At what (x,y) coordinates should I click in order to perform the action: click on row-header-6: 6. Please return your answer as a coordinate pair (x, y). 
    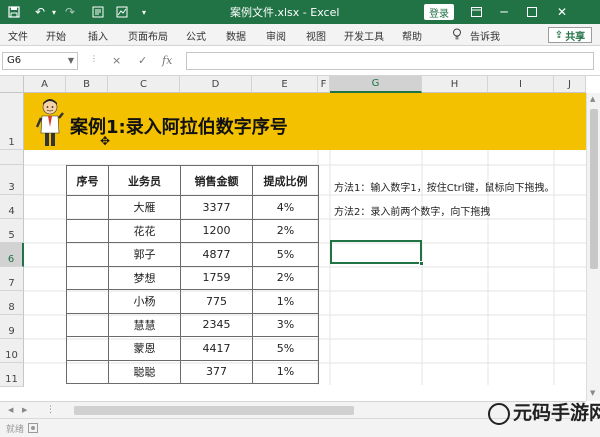
    Looking at the image, I should click on (12, 255).